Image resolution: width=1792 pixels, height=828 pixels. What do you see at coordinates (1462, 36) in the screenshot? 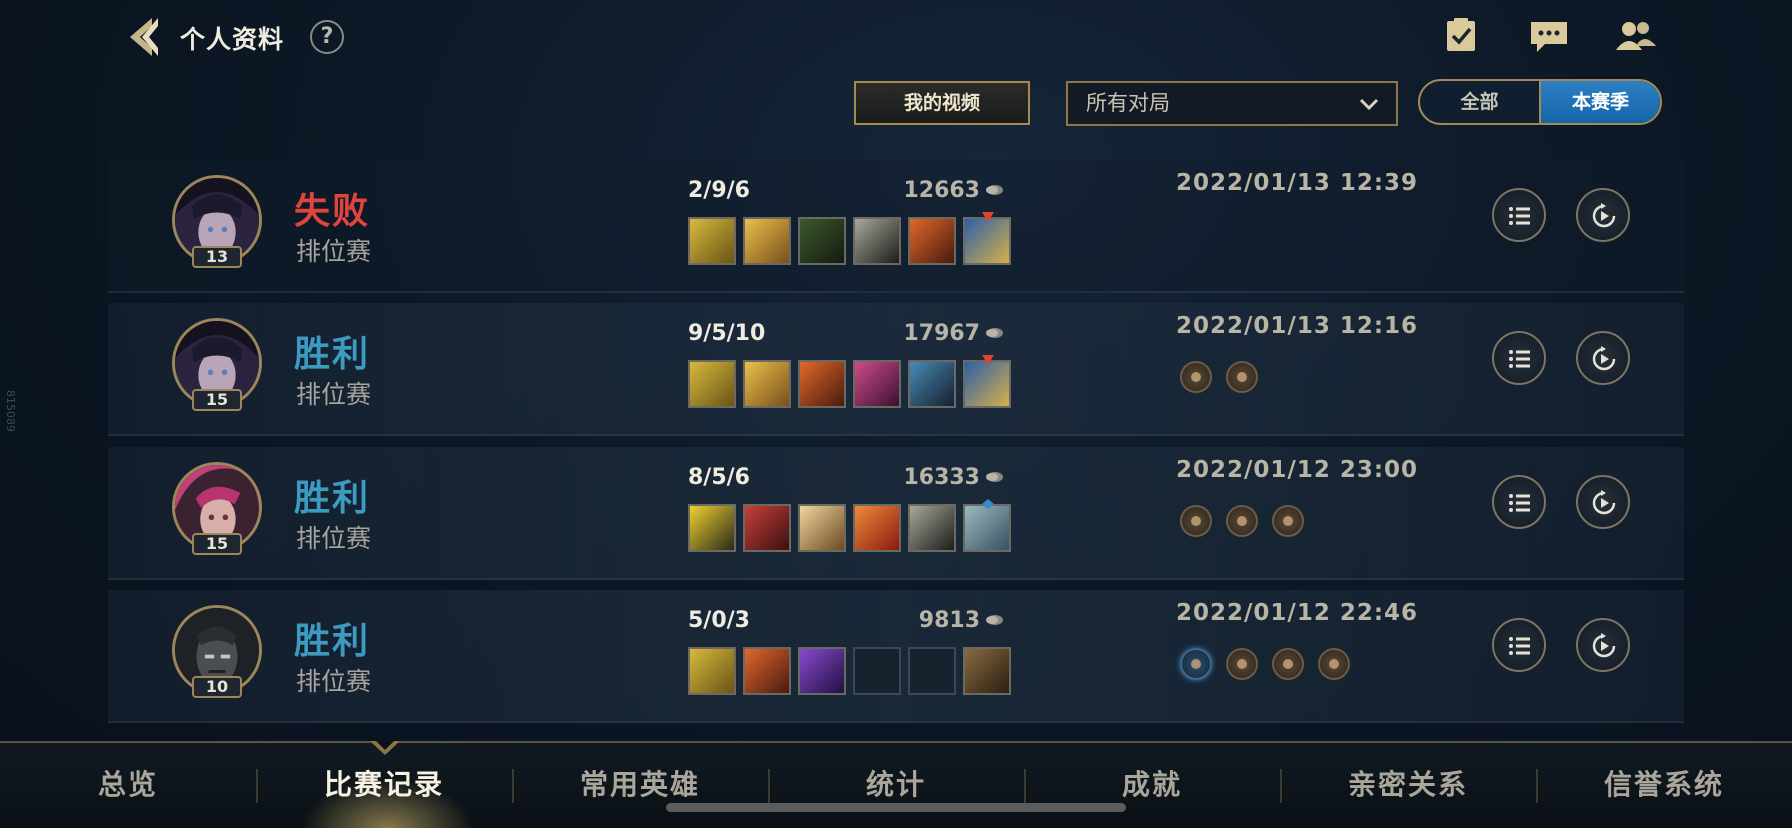
I see `clipboard-check-icon` at bounding box center [1462, 36].